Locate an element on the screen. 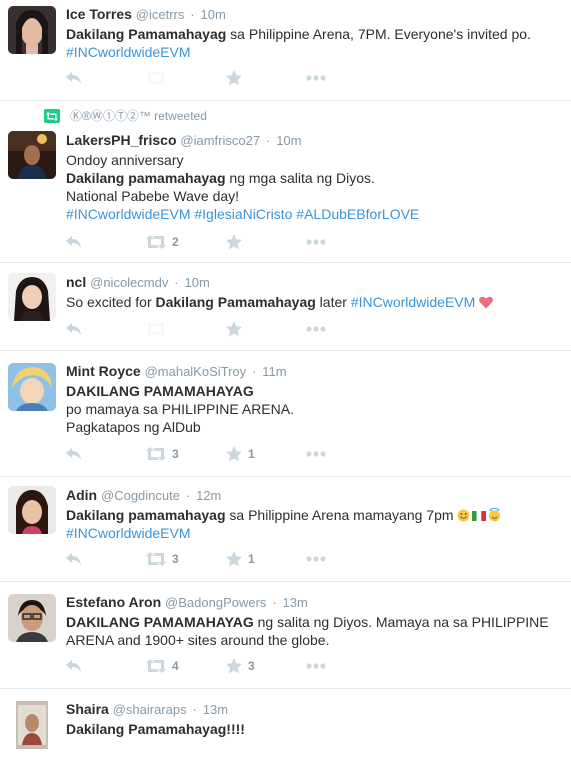 The image size is (571, 766). like-count: 3 is located at coordinates (251, 666).